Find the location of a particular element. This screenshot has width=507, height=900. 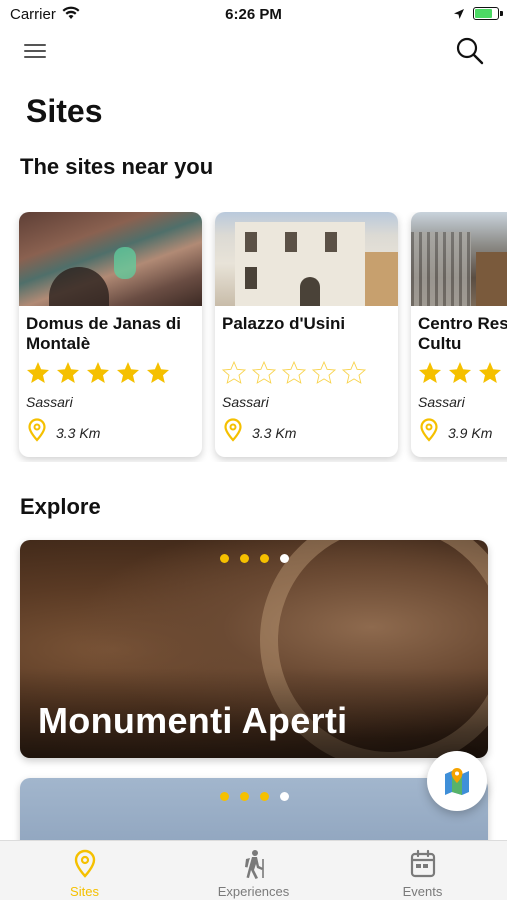

banner-title: Monumenti Aperti is located at coordinates (193, 720).